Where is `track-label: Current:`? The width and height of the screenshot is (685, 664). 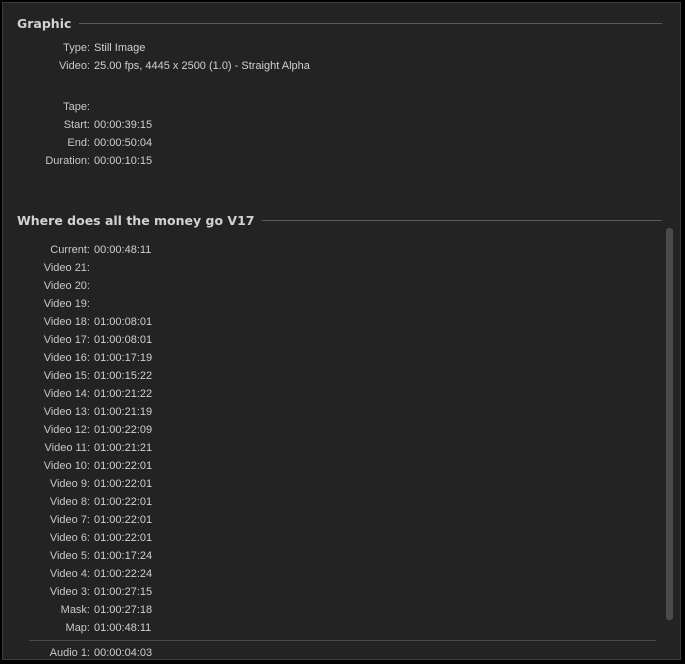 track-label: Current: is located at coordinates (70, 250).